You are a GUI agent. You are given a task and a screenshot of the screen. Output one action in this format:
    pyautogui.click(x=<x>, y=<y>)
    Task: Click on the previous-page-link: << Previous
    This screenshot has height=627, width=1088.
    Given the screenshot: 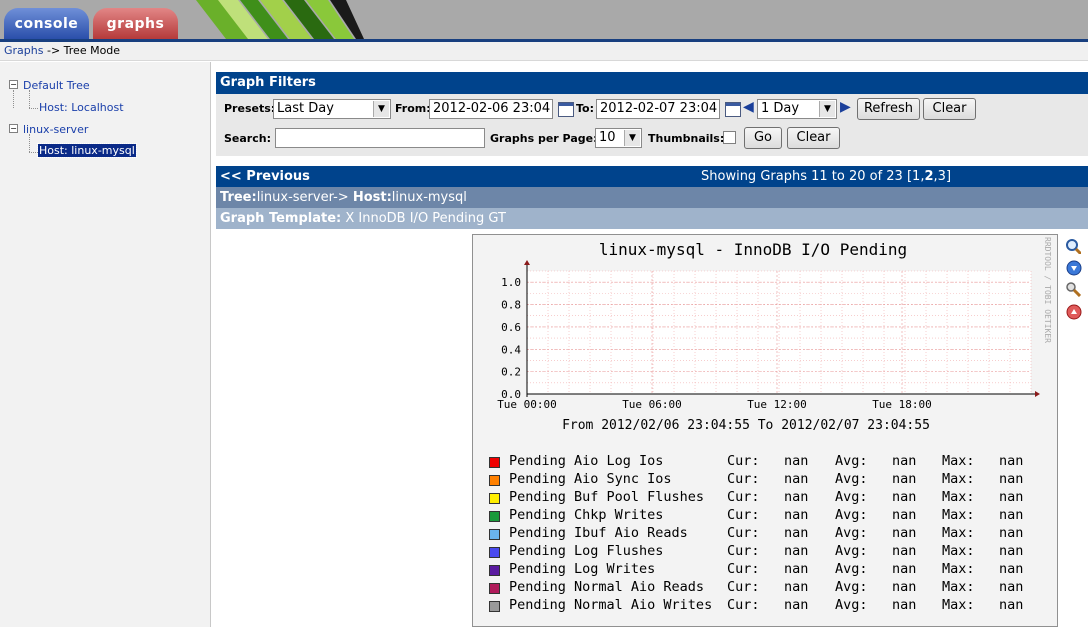 What is the action you would take?
    pyautogui.click(x=265, y=176)
    